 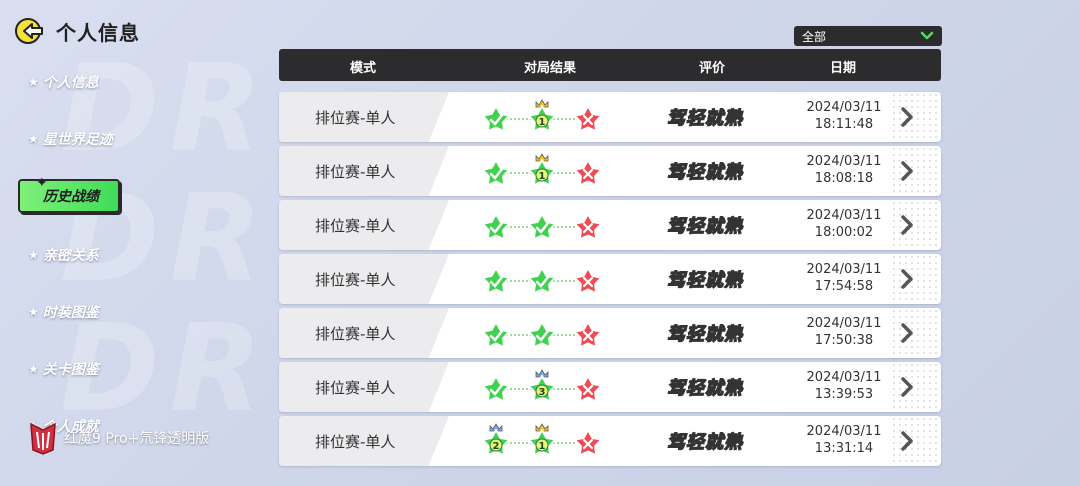 What do you see at coordinates (844, 332) in the screenshot?
I see `row-datetime: 2024/03/11 17:50:38` at bounding box center [844, 332].